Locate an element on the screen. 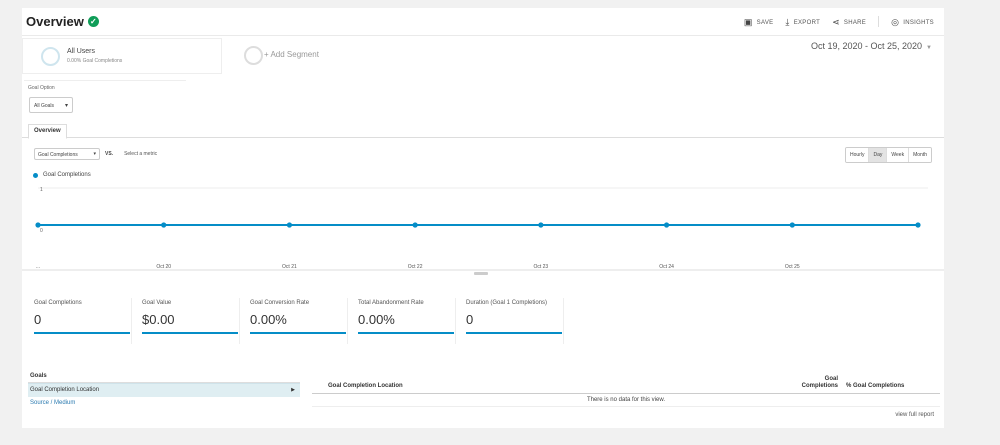 The width and height of the screenshot is (1000, 445). add-segment-button: + Add Segment is located at coordinates (319, 56).